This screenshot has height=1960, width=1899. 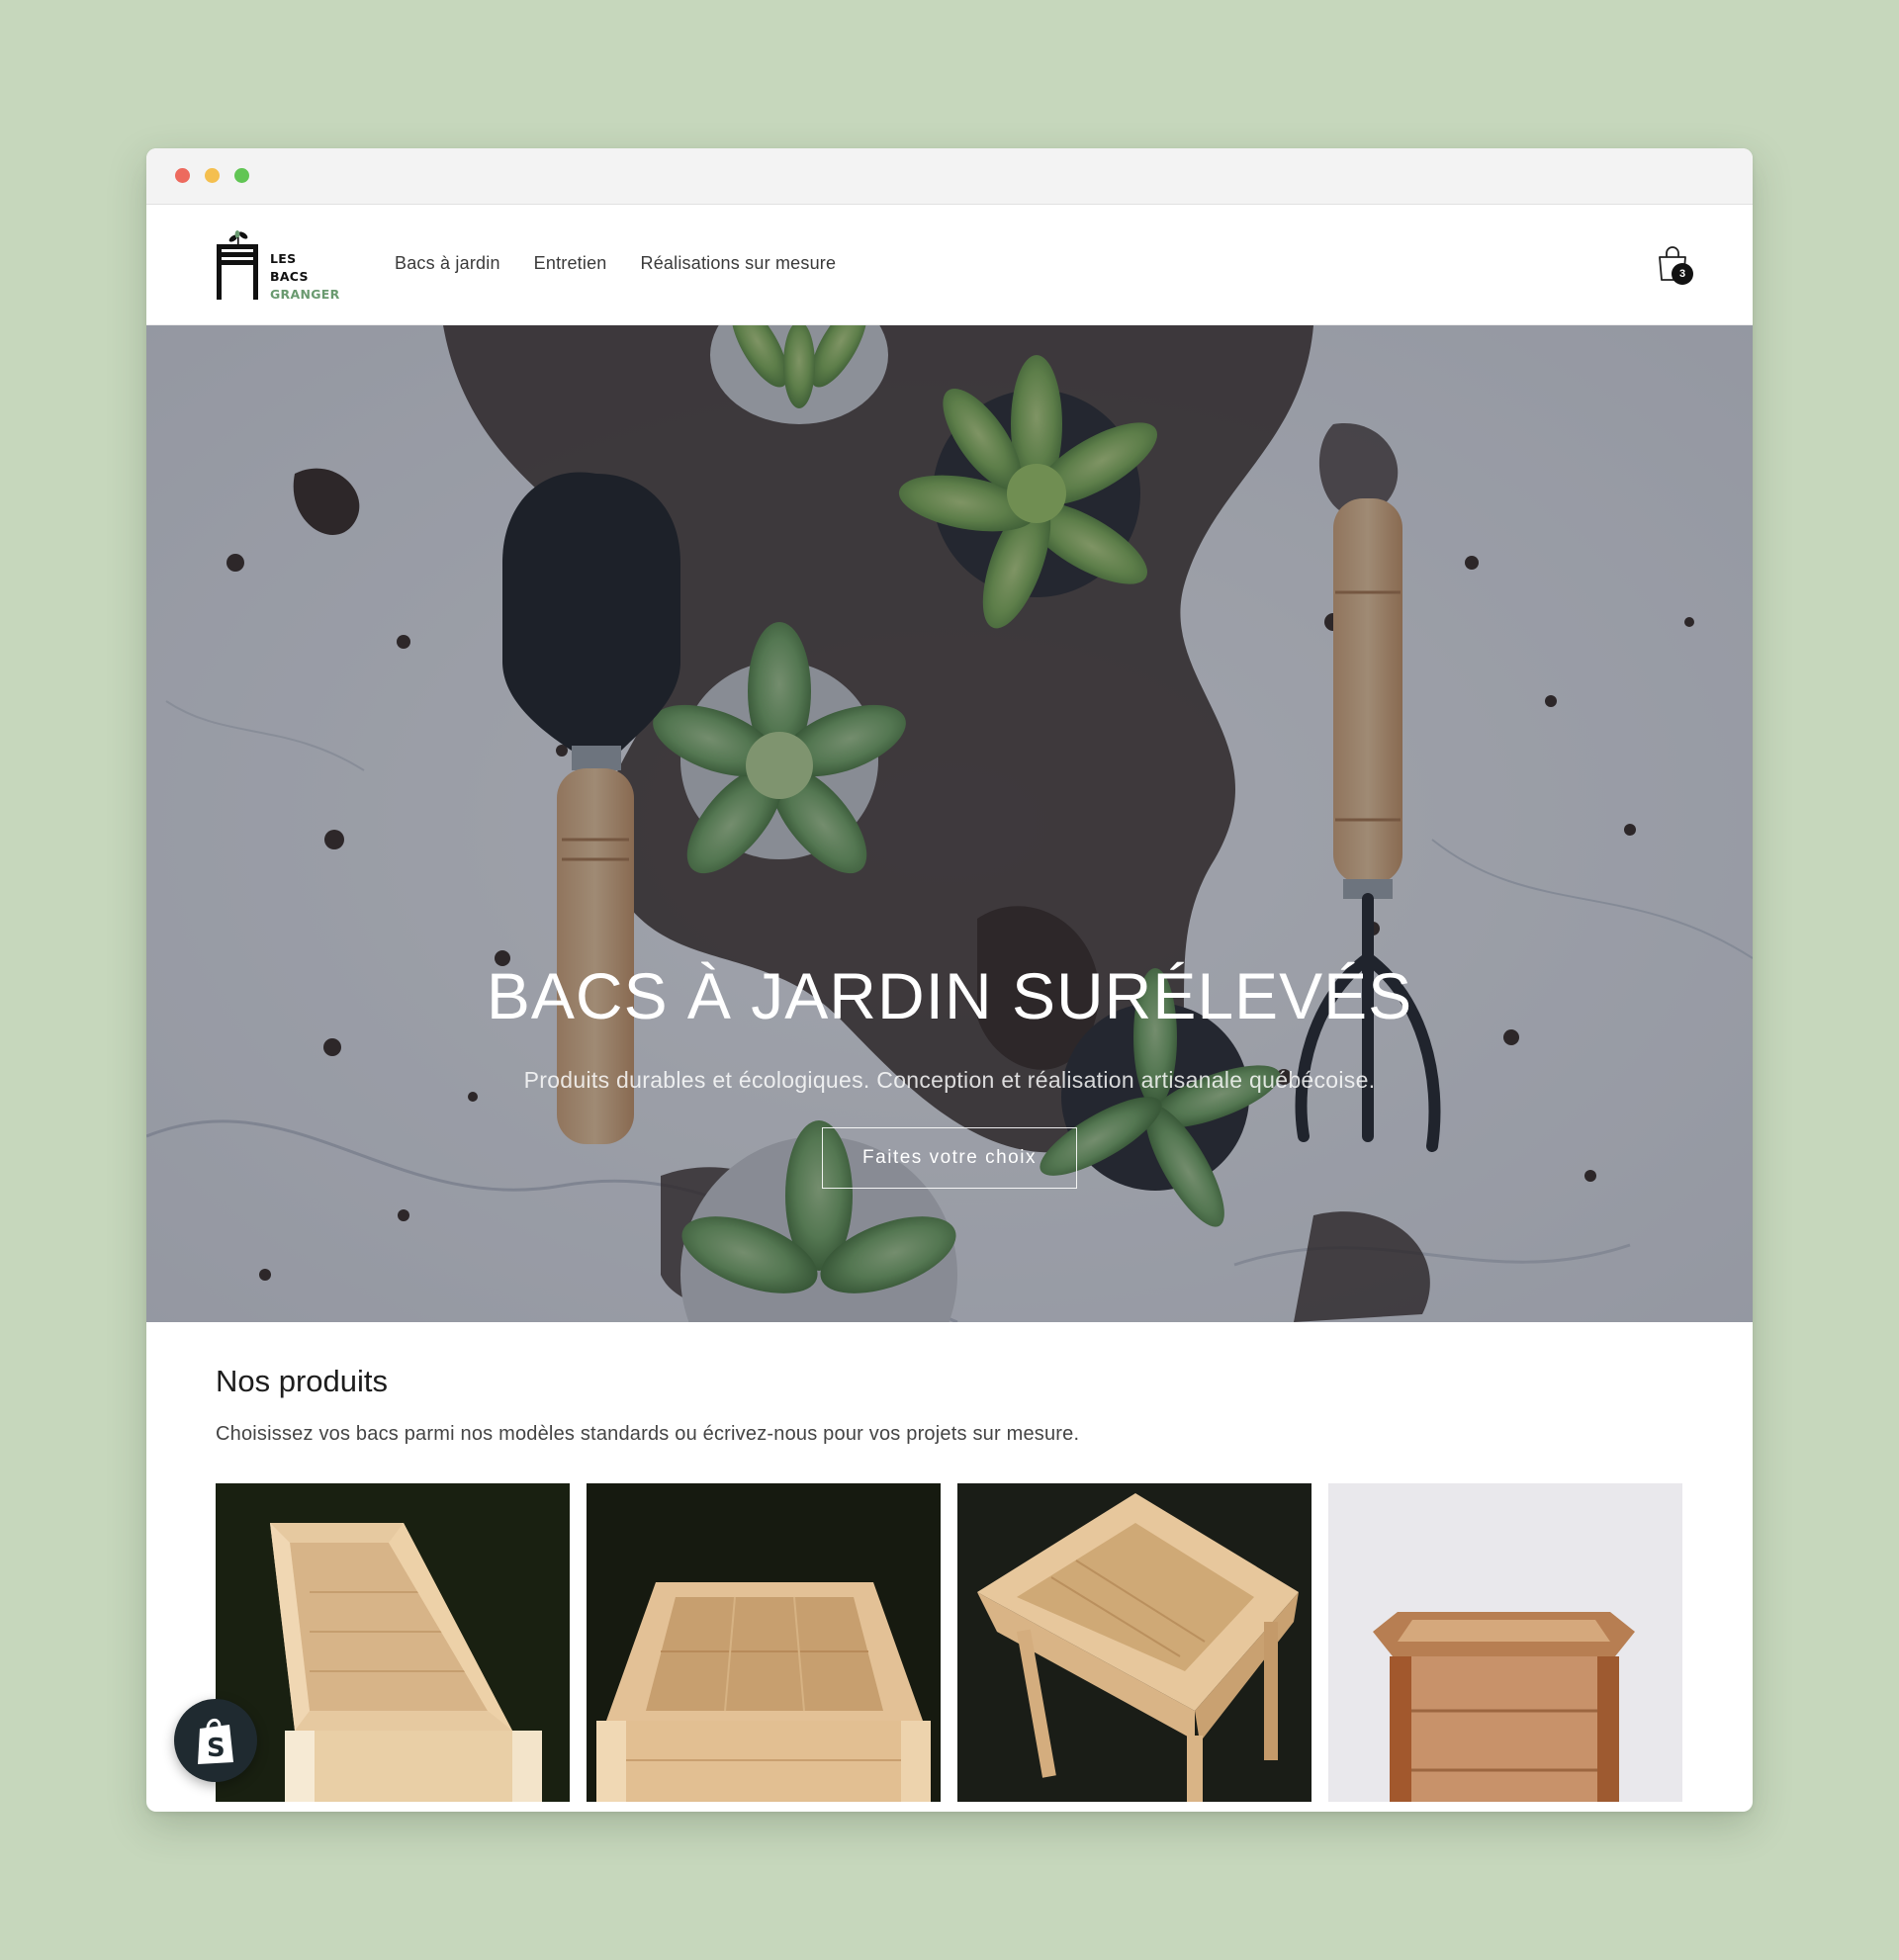 I want to click on browser-titlebar, so click(x=949, y=176).